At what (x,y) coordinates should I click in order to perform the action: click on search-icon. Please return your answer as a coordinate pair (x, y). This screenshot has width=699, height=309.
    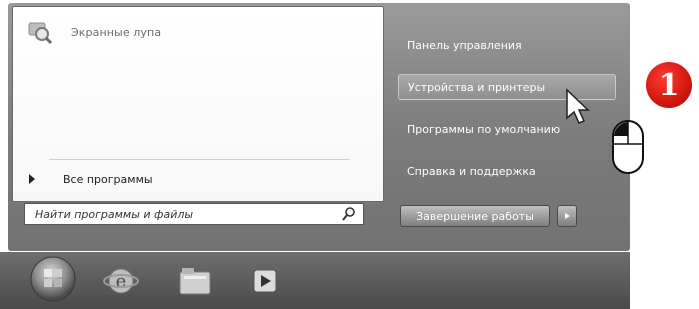
    Looking at the image, I should click on (349, 214).